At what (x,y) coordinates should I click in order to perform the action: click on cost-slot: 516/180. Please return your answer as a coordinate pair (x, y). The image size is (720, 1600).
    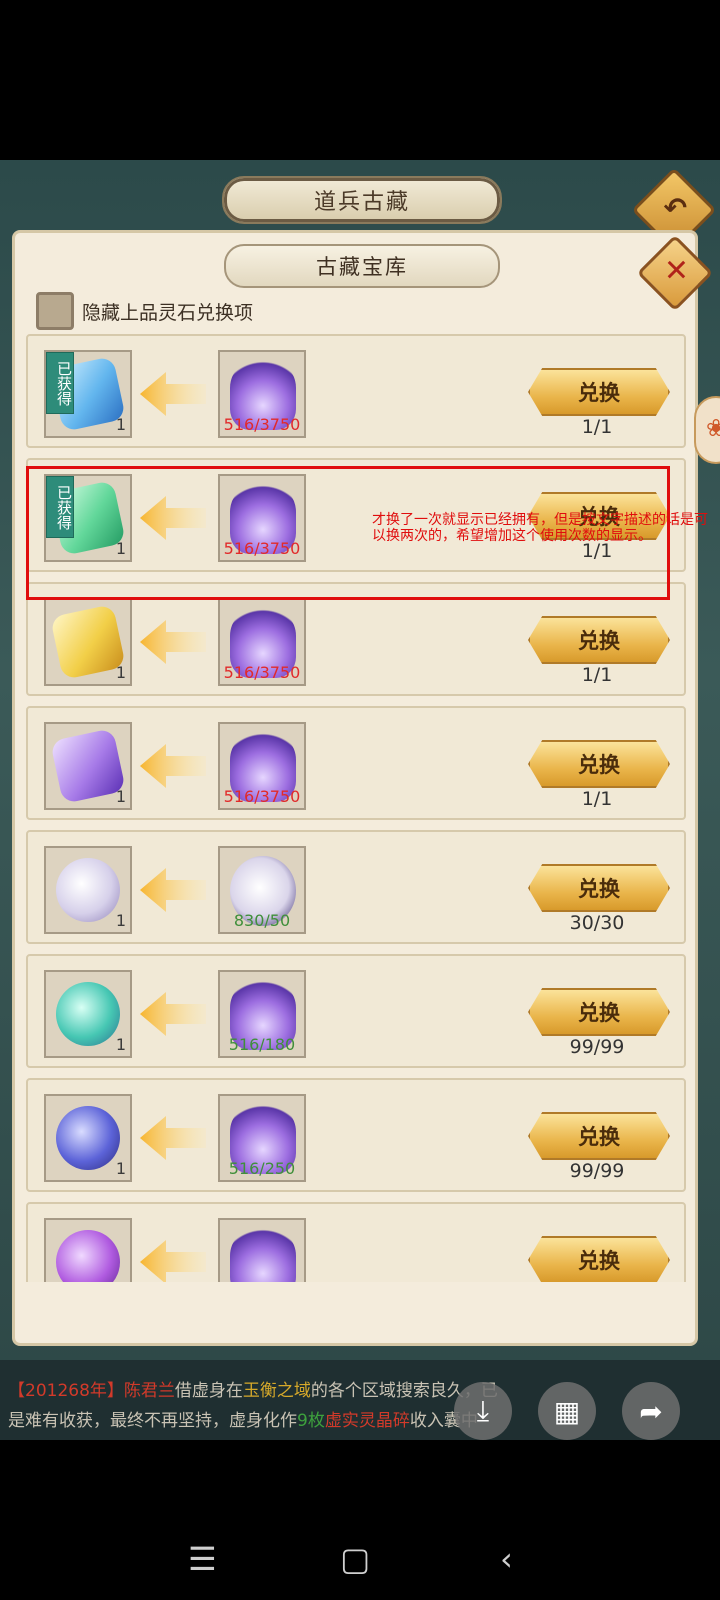
    Looking at the image, I should click on (262, 1014).